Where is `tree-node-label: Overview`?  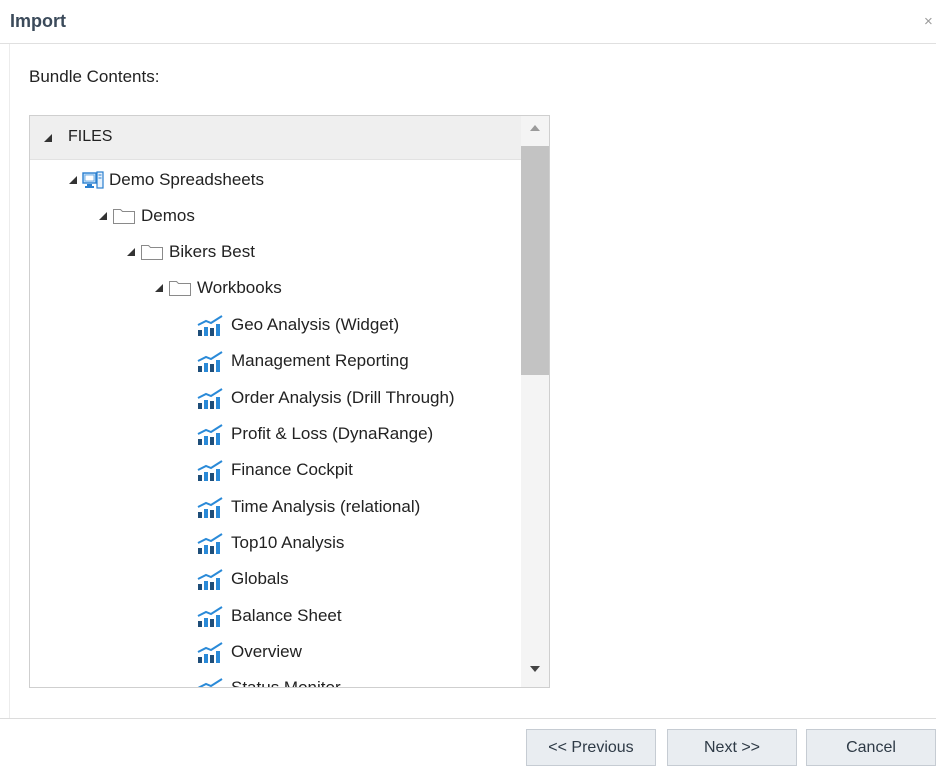 tree-node-label: Overview is located at coordinates (266, 651).